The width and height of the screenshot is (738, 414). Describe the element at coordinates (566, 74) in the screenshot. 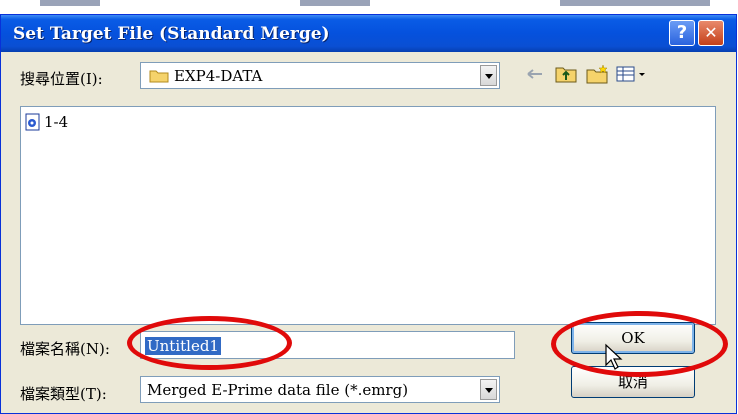

I see `up-folder-icon` at that location.